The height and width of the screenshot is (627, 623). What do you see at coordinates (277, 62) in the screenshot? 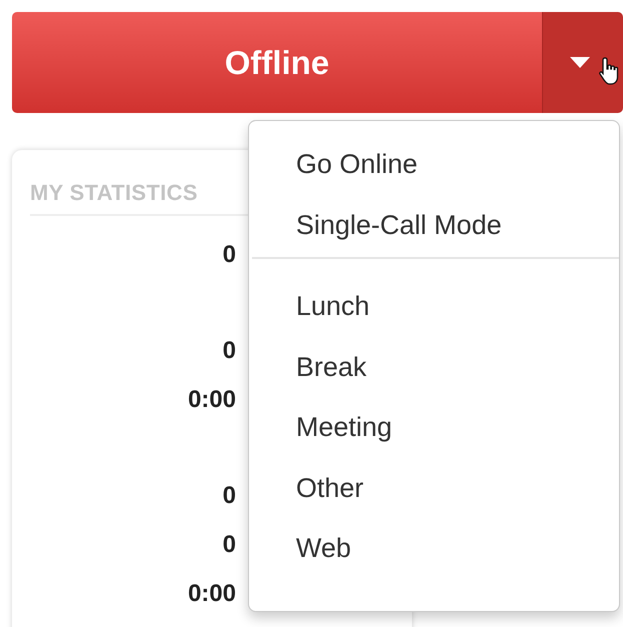
I see `status-button: Offline` at bounding box center [277, 62].